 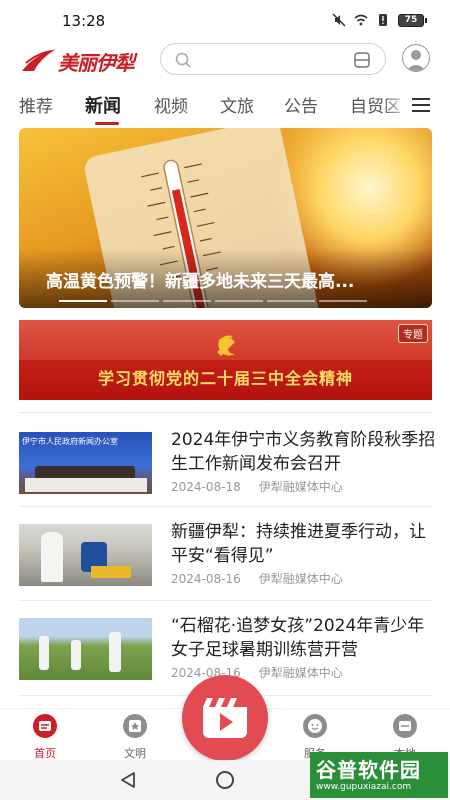 What do you see at coordinates (111, 572) in the screenshot?
I see `thumb-sign` at bounding box center [111, 572].